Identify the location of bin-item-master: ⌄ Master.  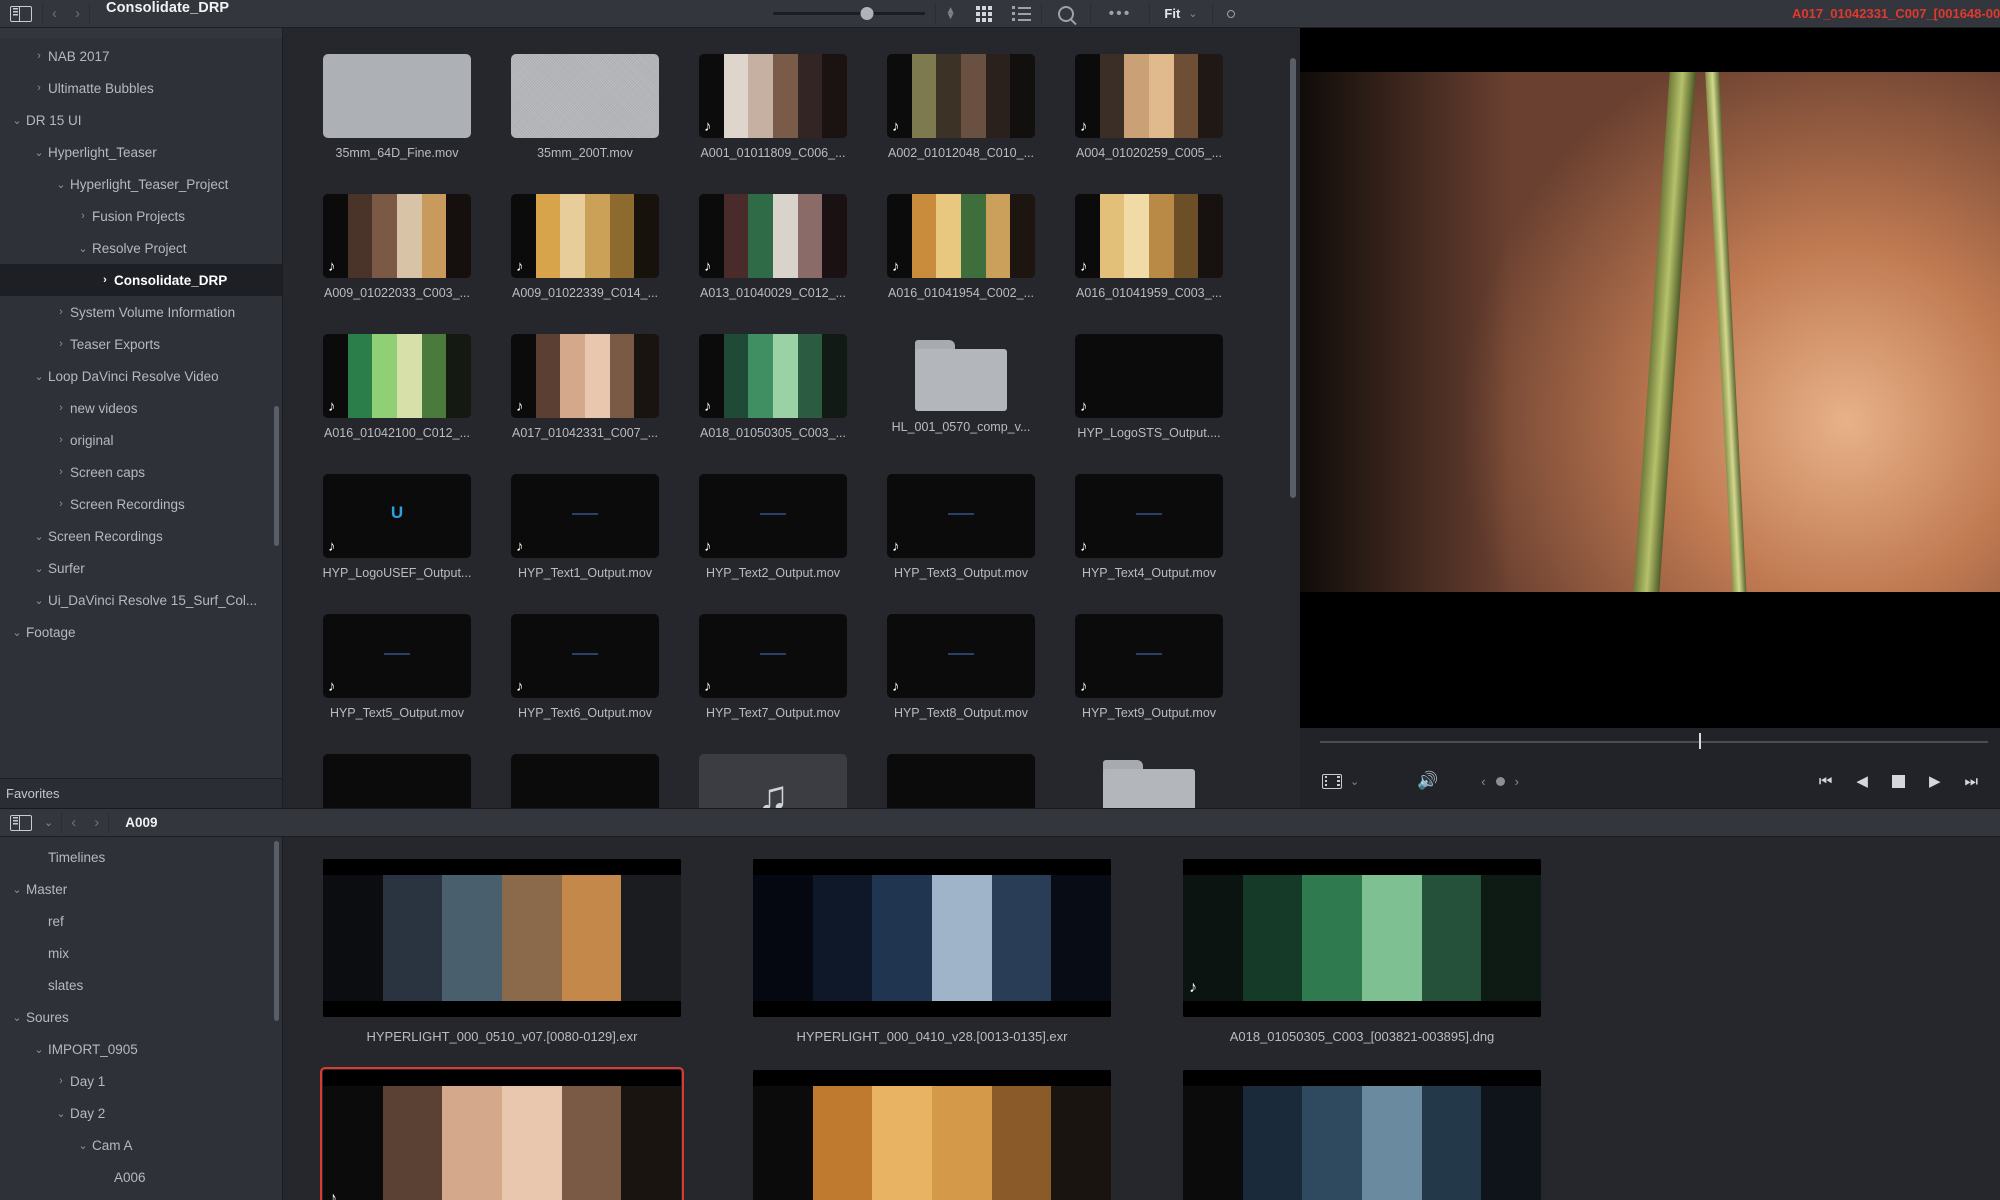
(141, 889).